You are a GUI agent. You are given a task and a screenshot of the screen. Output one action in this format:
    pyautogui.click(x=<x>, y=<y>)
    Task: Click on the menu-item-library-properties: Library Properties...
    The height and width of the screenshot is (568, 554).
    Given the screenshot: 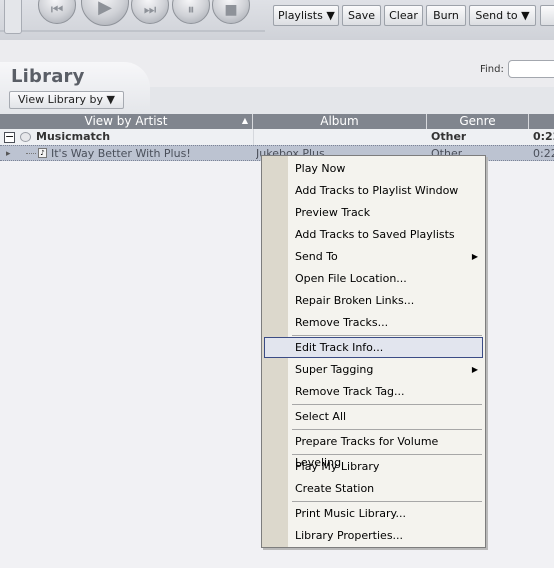 What is the action you would take?
    pyautogui.click(x=373, y=535)
    